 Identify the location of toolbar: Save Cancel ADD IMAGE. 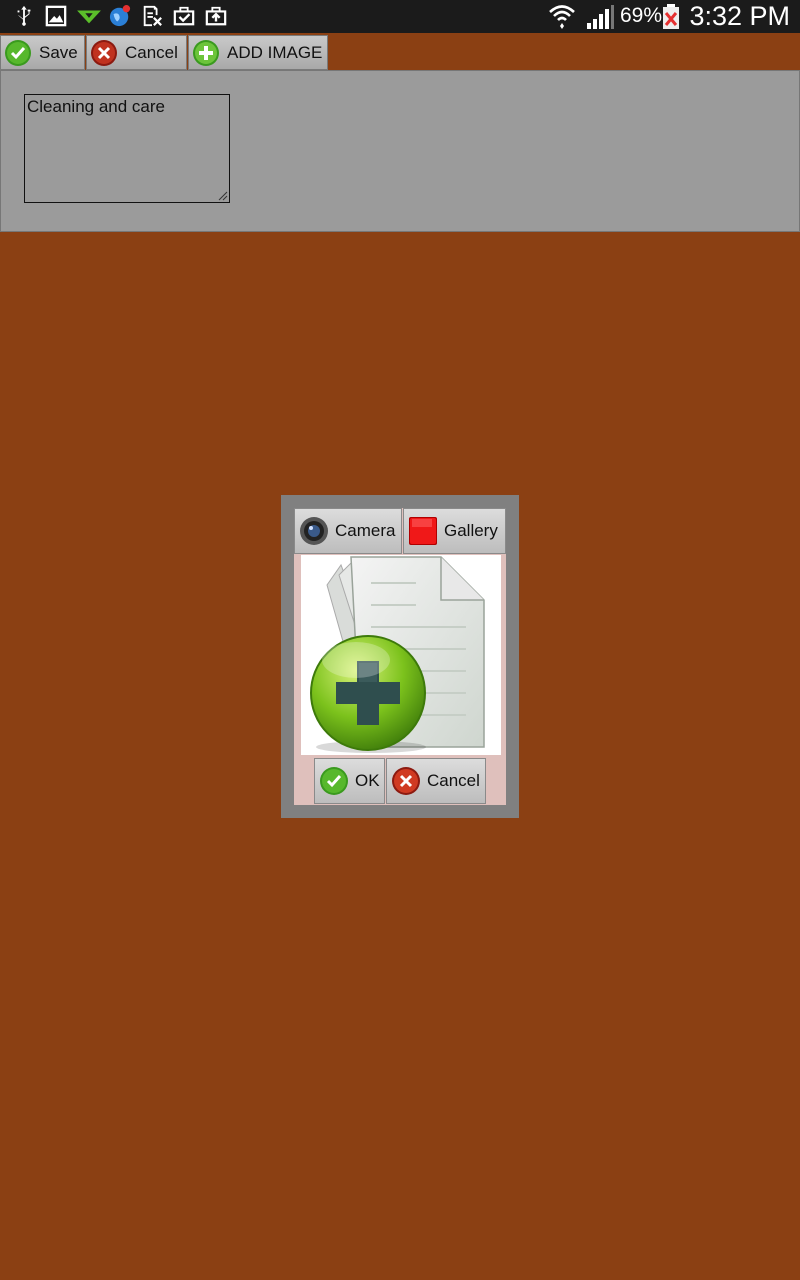
(400, 51).